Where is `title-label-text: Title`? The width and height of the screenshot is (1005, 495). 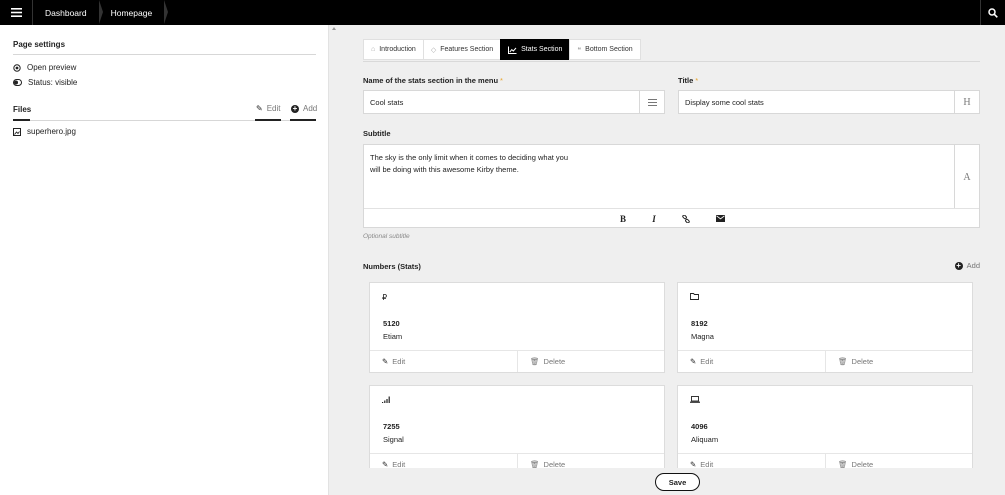
title-label-text: Title is located at coordinates (686, 80).